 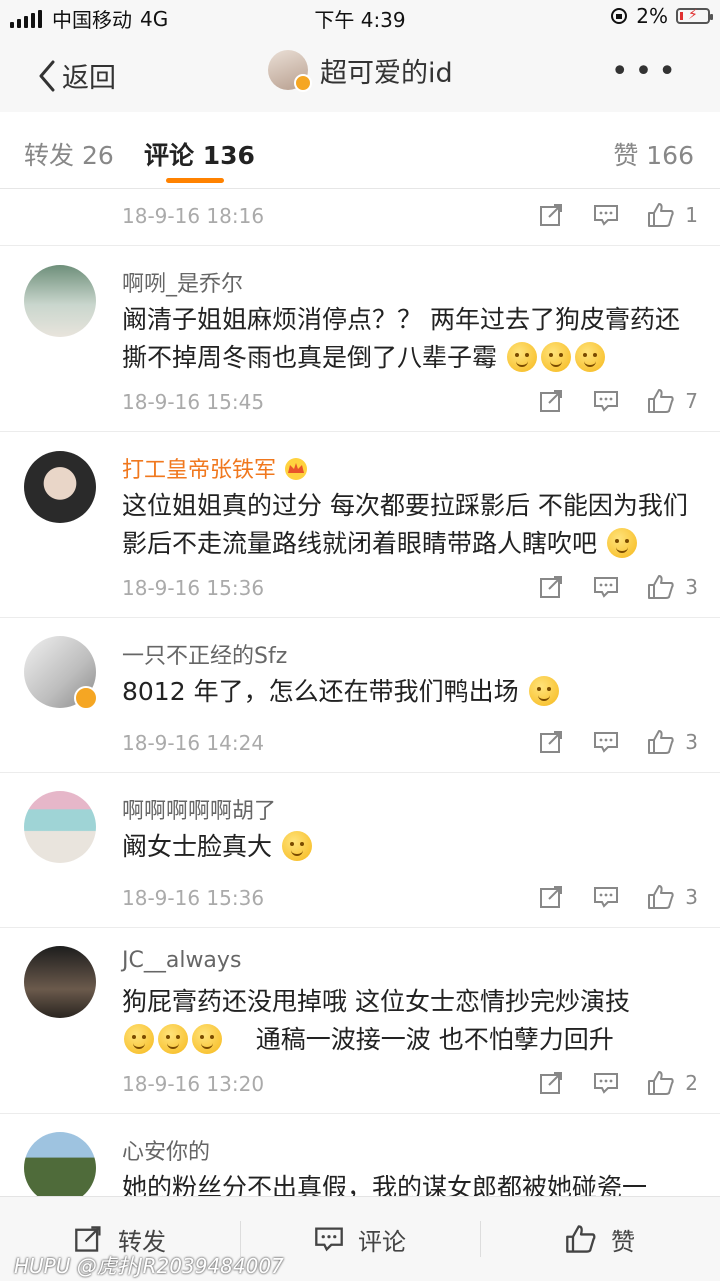 I want to click on commenter-name: 啊咧_是乔尔, so click(x=182, y=282).